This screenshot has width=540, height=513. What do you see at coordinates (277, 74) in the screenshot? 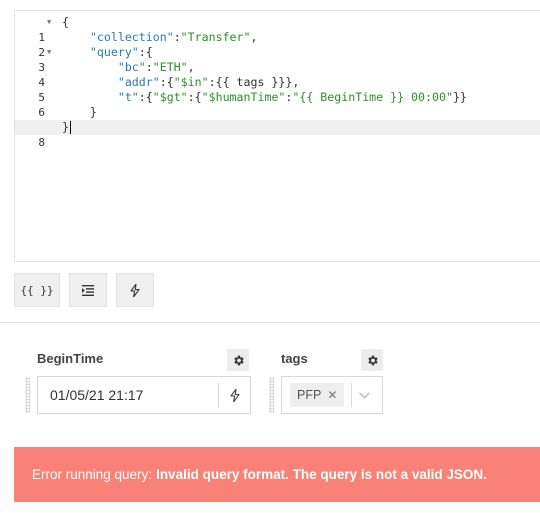
I see `code-line: 4 "bc":"ETH",` at bounding box center [277, 74].